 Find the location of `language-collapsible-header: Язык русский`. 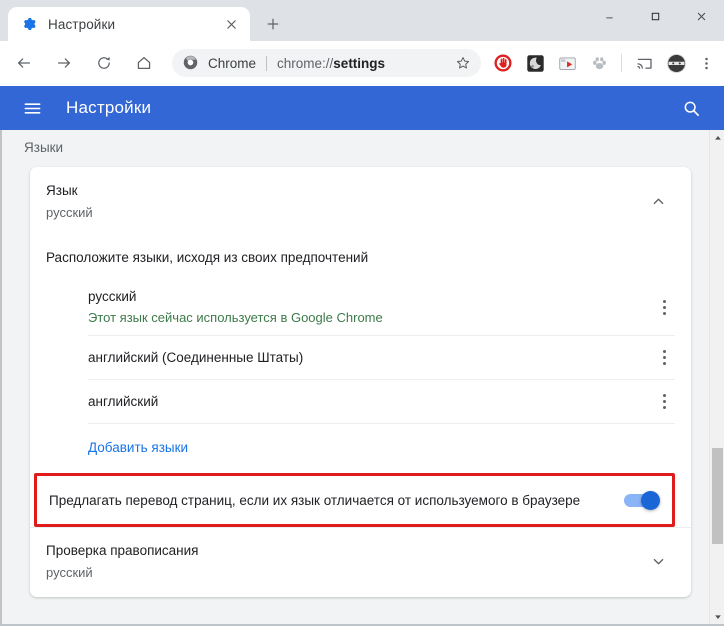

language-collapsible-header: Язык русский is located at coordinates (360, 201).